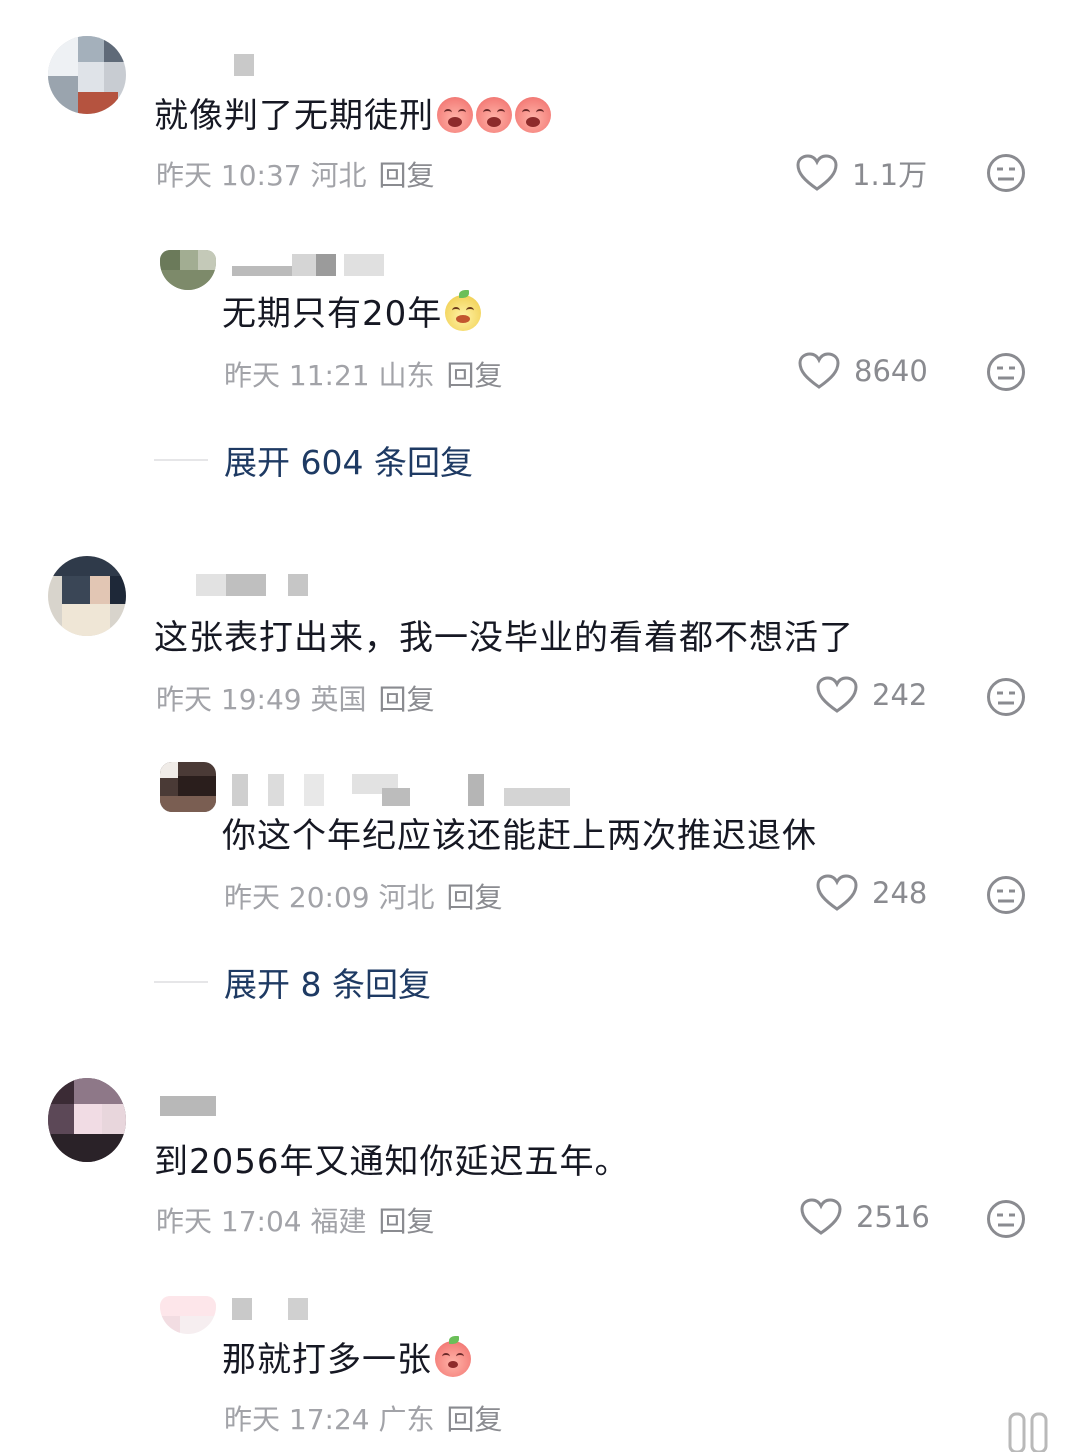  I want to click on peach-shy-emoji, so click(453, 1356).